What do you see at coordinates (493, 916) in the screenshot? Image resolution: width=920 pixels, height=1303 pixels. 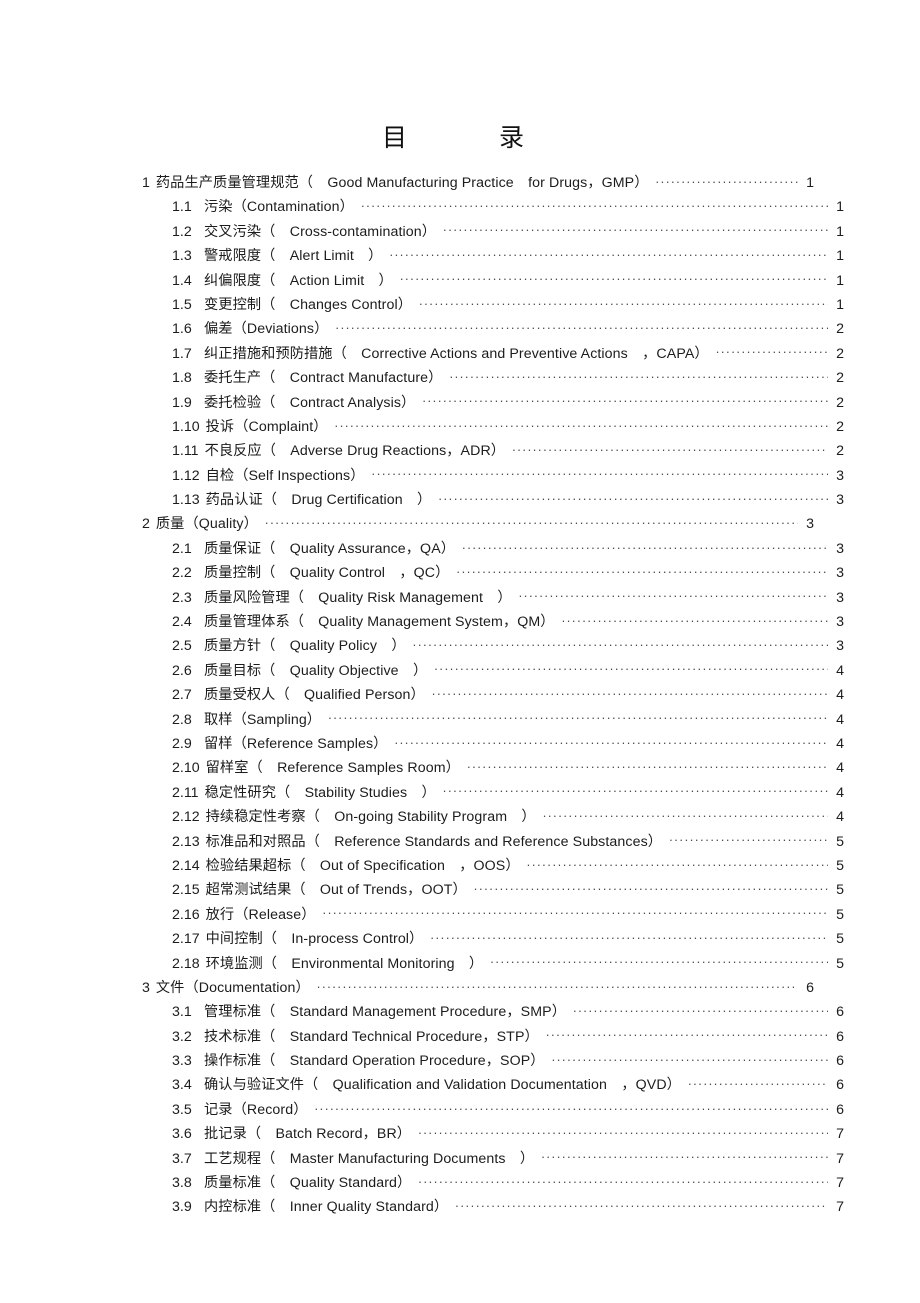 I see `toc-entry: 2.16 放行（Release） 5` at bounding box center [493, 916].